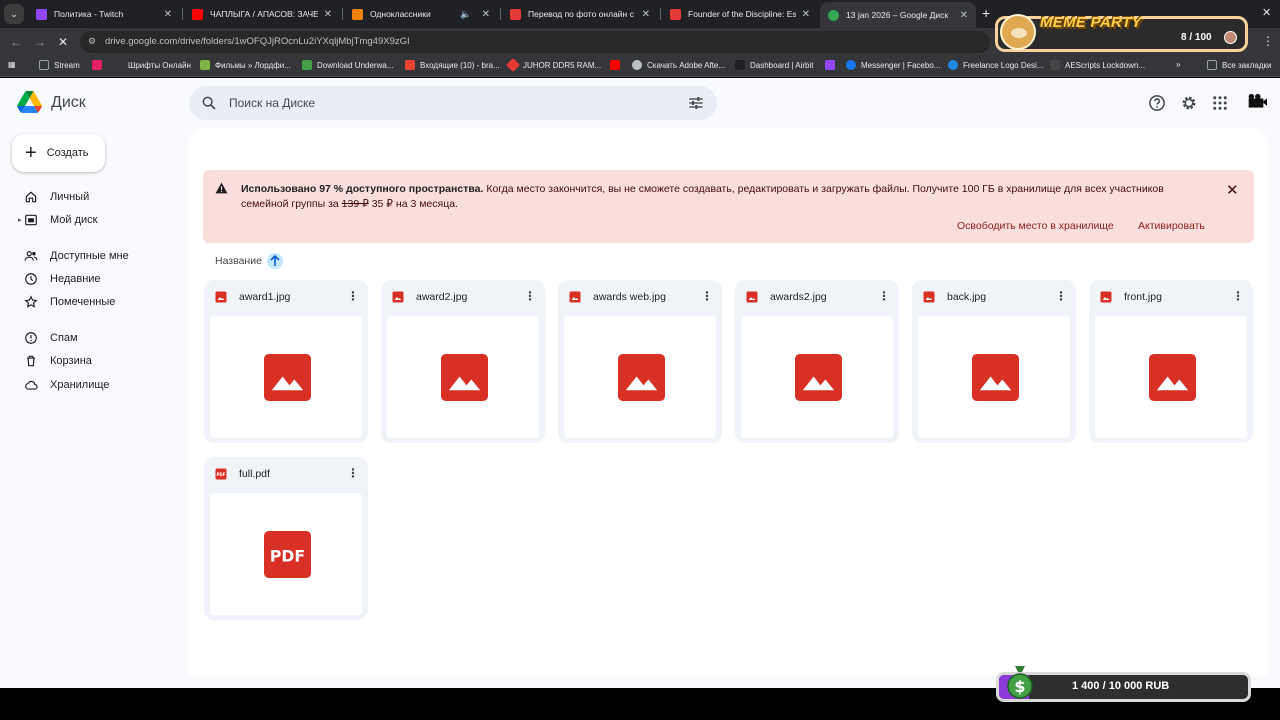  Describe the element at coordinates (1239, 65) in the screenshot. I see `all-bookmarks: Все закладки` at that location.